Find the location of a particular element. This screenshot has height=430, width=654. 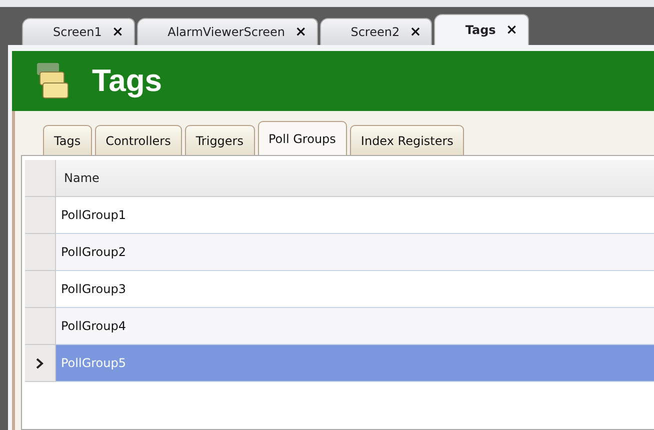

tab-label: Screen2 is located at coordinates (375, 32).